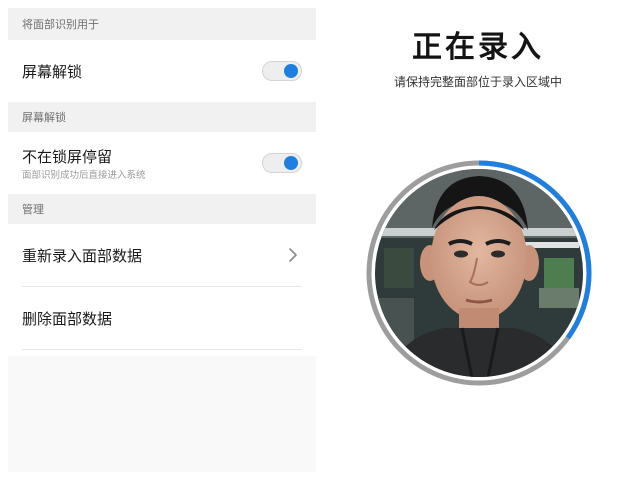 The height and width of the screenshot is (480, 640). I want to click on section-header-screen-unlock: 屏幕解锁, so click(162, 117).